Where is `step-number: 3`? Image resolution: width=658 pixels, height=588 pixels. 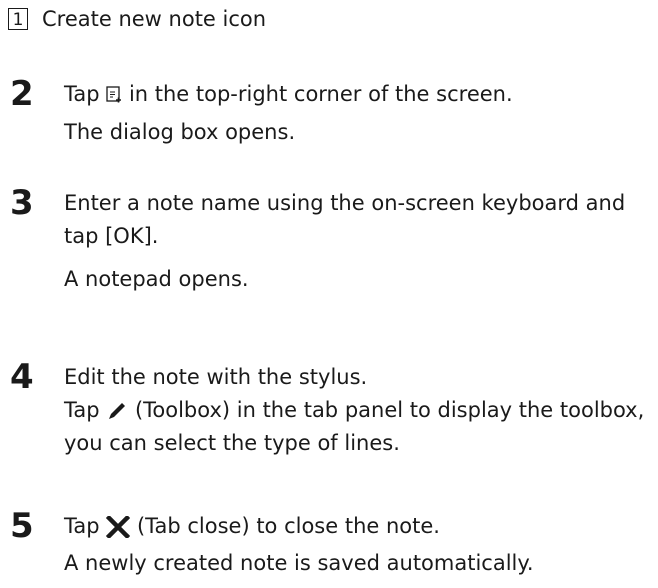
step-number: 3 is located at coordinates (22, 203).